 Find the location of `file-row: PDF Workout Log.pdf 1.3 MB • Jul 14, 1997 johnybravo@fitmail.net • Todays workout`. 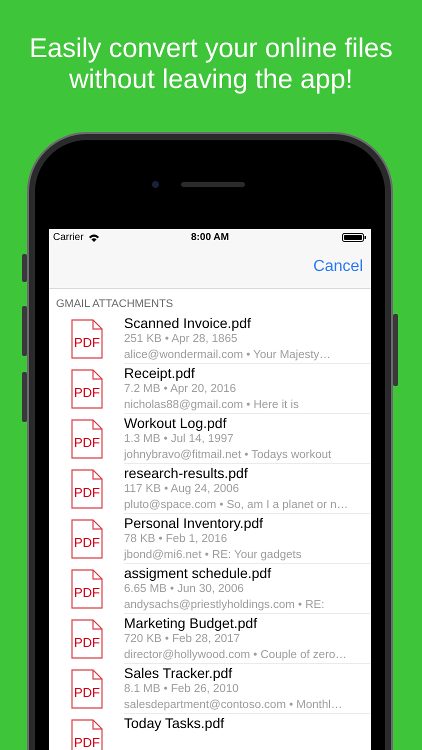

file-row: PDF Workout Log.pdf 1.3 MB • Jul 14, 1997 johnybravo@fitmail.net • Todays workout is located at coordinates (210, 439).